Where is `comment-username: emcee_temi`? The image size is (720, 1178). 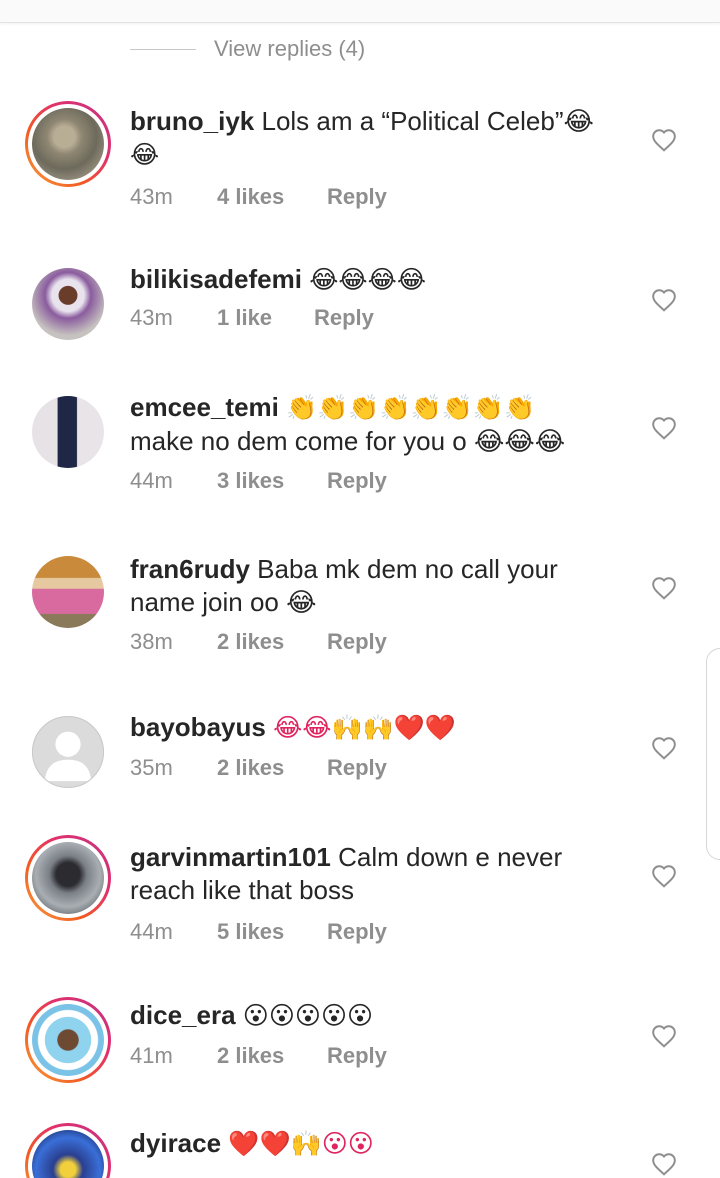 comment-username: emcee_temi is located at coordinates (204, 407).